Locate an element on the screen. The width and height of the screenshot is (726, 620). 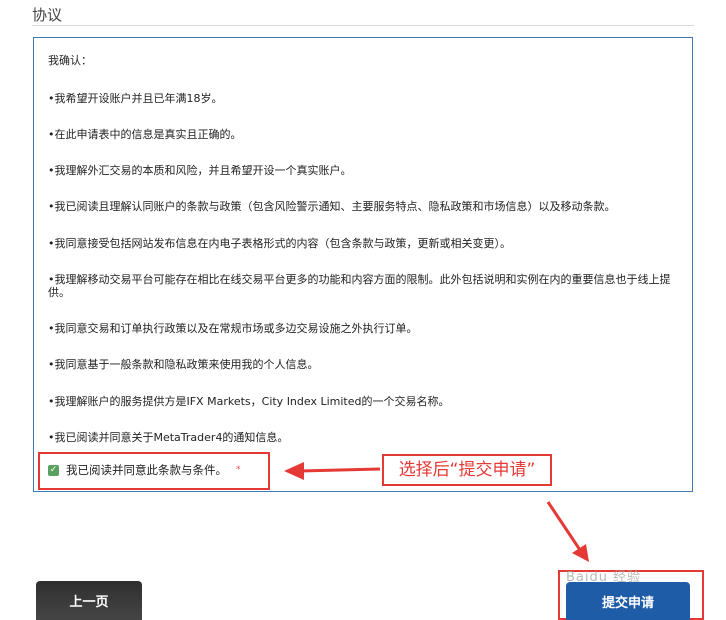
agreement-item: •我理解外汇交易的本质和风险，并且希望开设一个真实账户。 is located at coordinates (200, 170).